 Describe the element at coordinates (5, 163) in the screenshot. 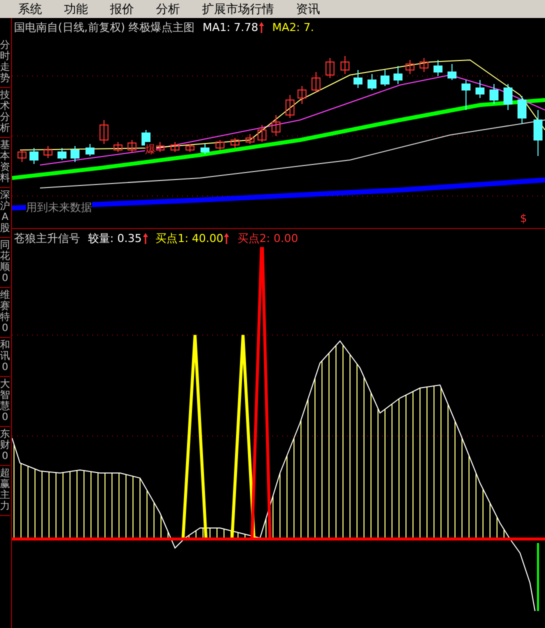

I see `sidebar-tab: 基本资料` at that location.